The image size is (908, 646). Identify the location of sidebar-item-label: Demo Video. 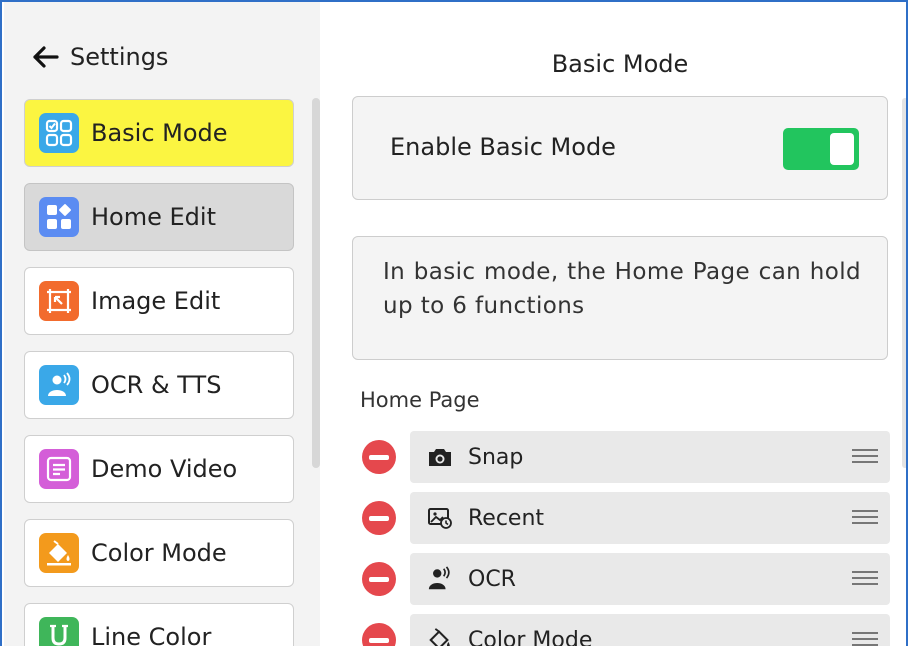
(164, 469).